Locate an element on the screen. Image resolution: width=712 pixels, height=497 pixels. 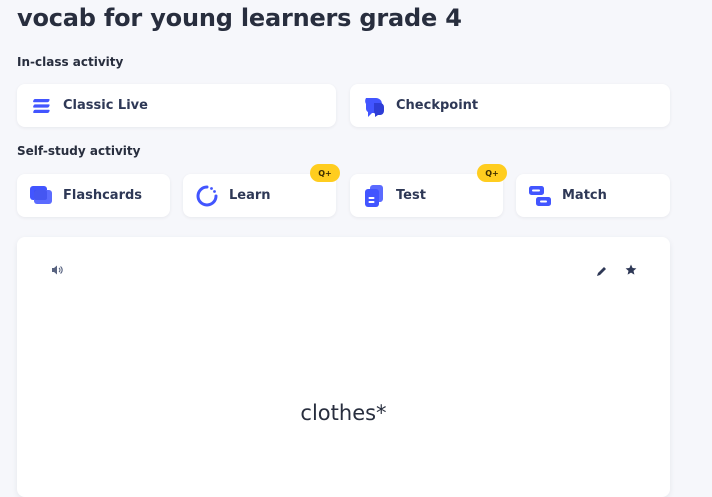
test-button: Test Q+ is located at coordinates (428, 190).